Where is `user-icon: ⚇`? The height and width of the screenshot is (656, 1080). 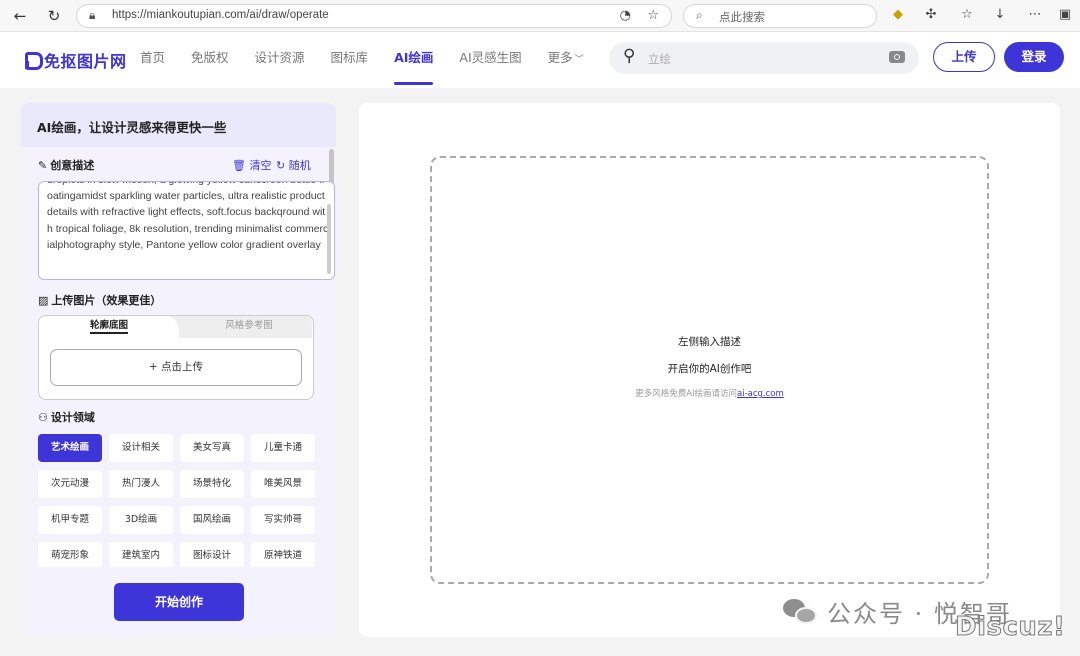
user-icon: ⚇ is located at coordinates (43, 417).